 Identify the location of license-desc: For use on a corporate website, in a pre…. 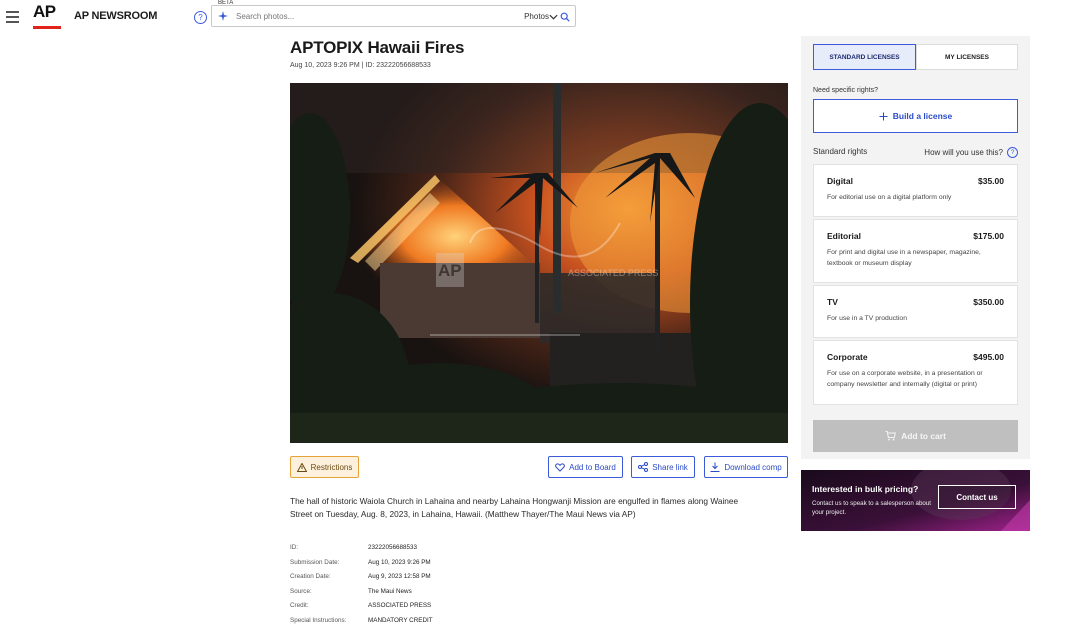
(915, 379).